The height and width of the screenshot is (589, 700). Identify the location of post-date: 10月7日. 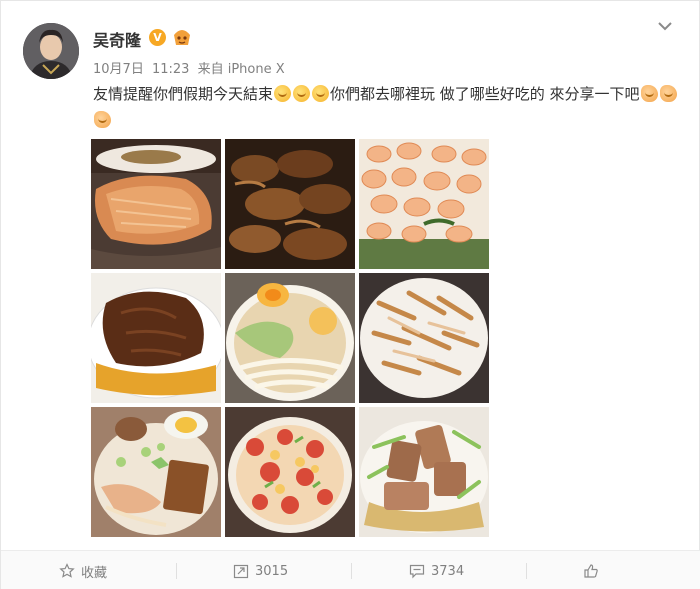
(118, 69).